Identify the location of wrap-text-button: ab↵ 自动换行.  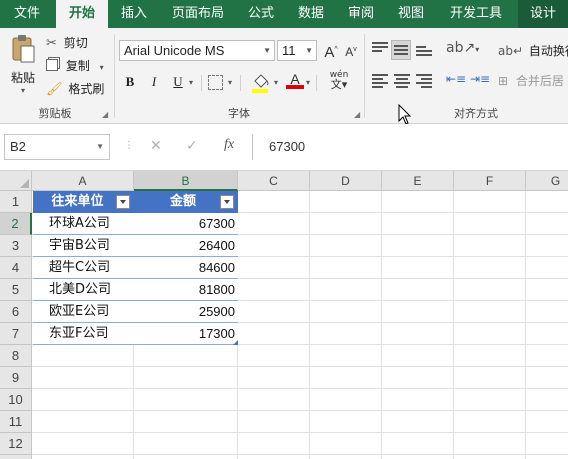
(533, 51).